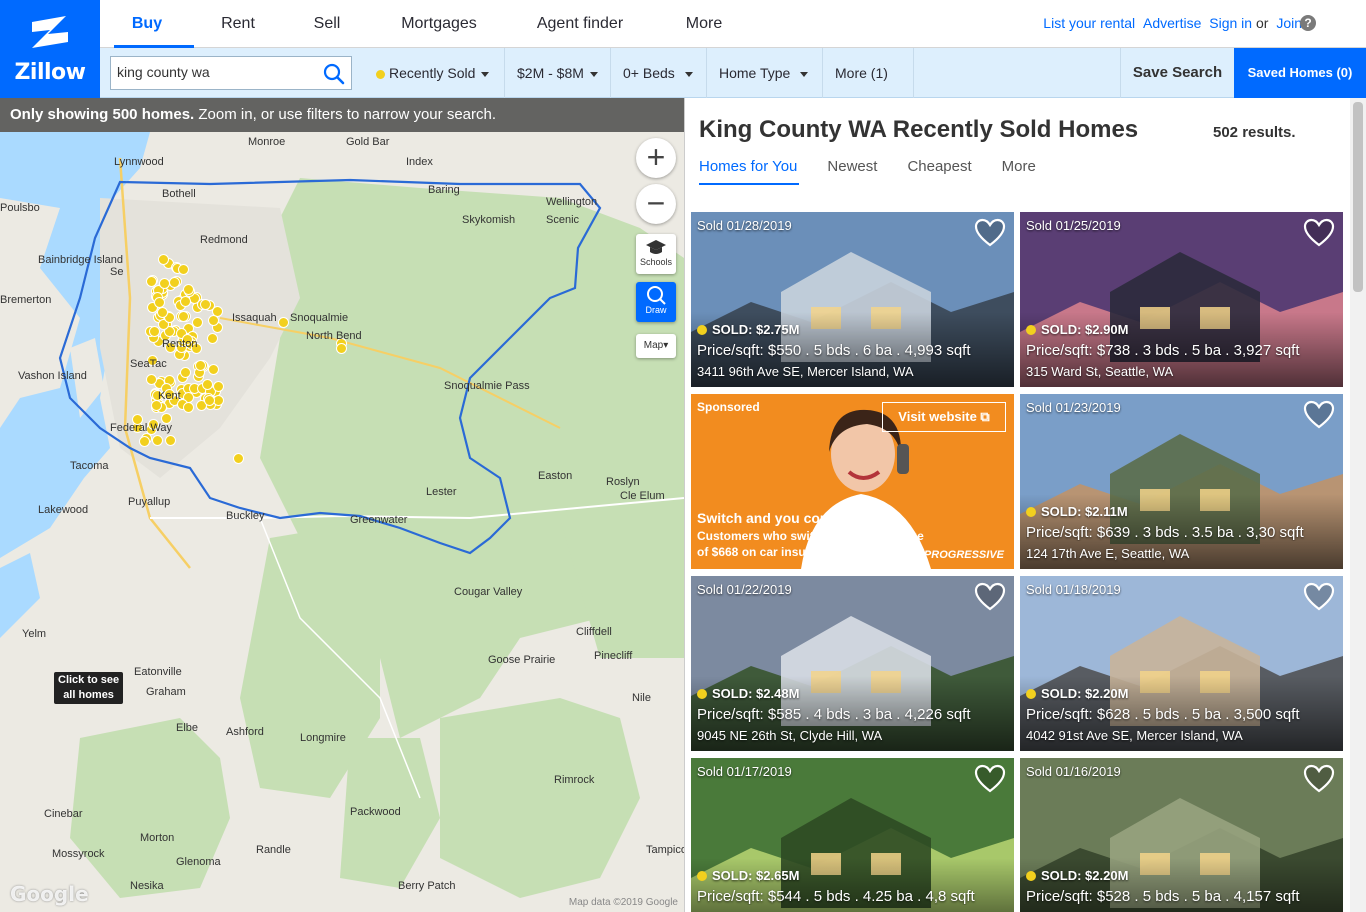 The width and height of the screenshot is (1366, 912). Describe the element at coordinates (1089, 23) in the screenshot. I see `list-rental-link: List your rental` at that location.